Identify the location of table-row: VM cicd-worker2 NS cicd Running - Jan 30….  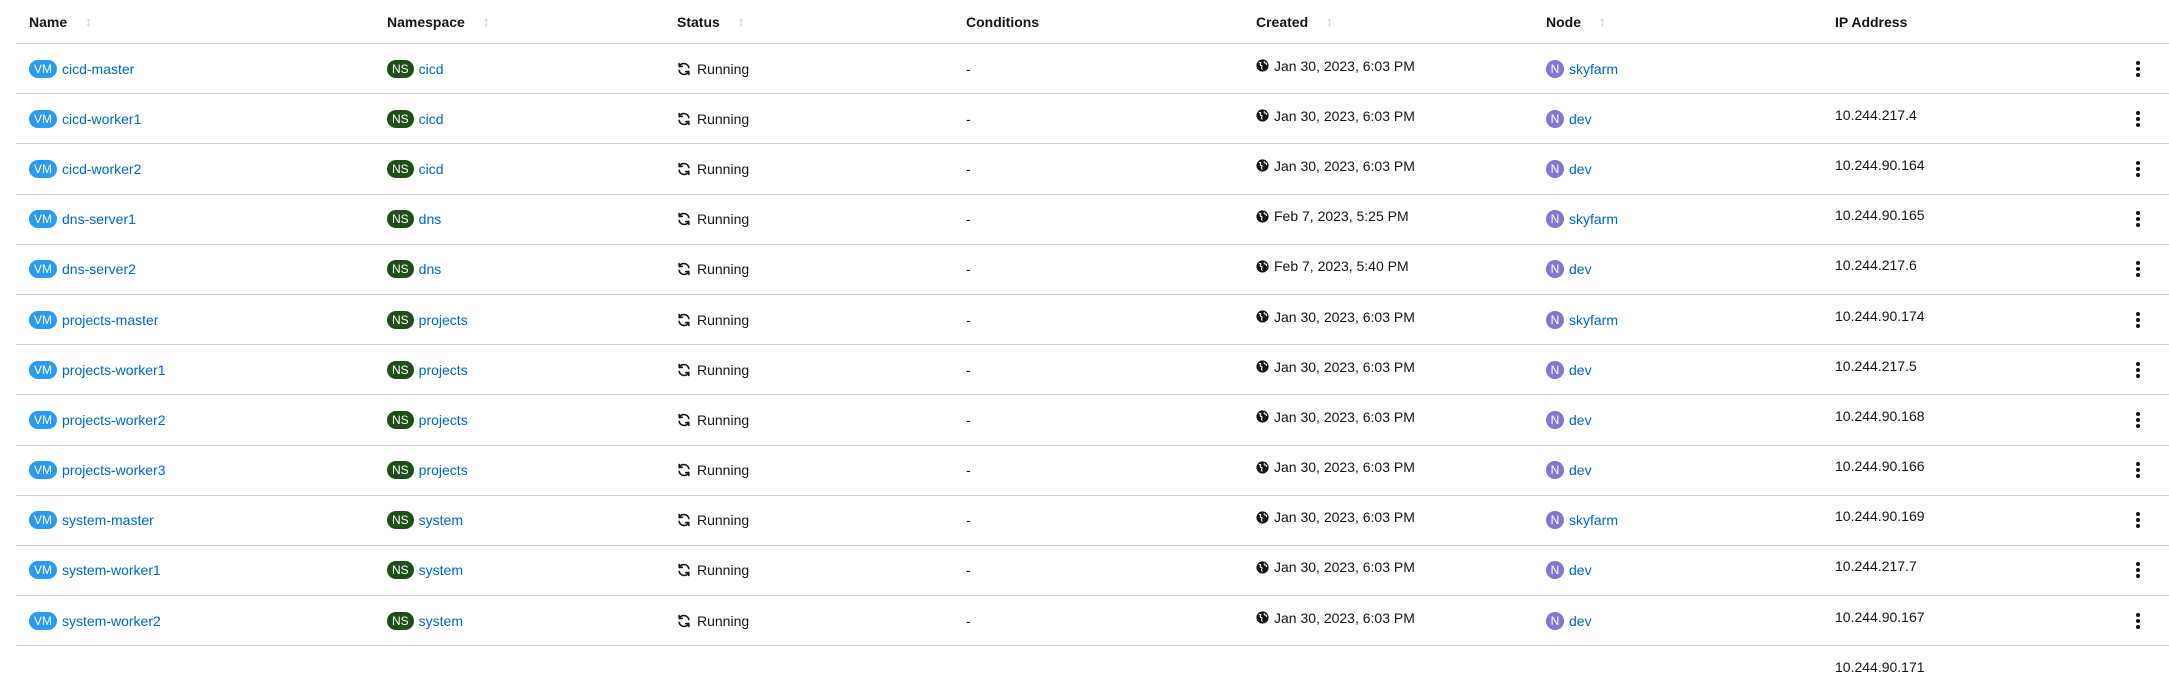
(1092, 183).